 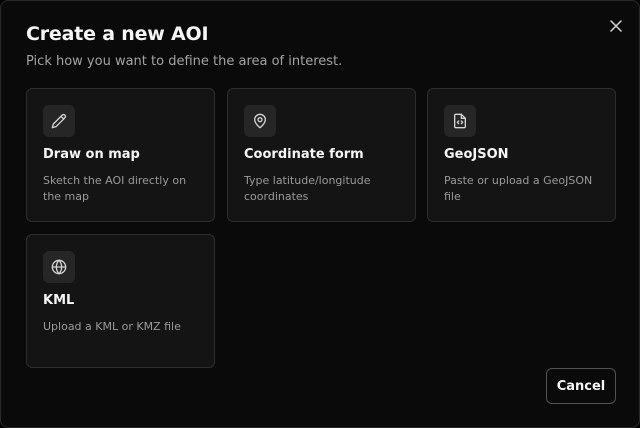 I want to click on file-code-icon, so click(x=460, y=121).